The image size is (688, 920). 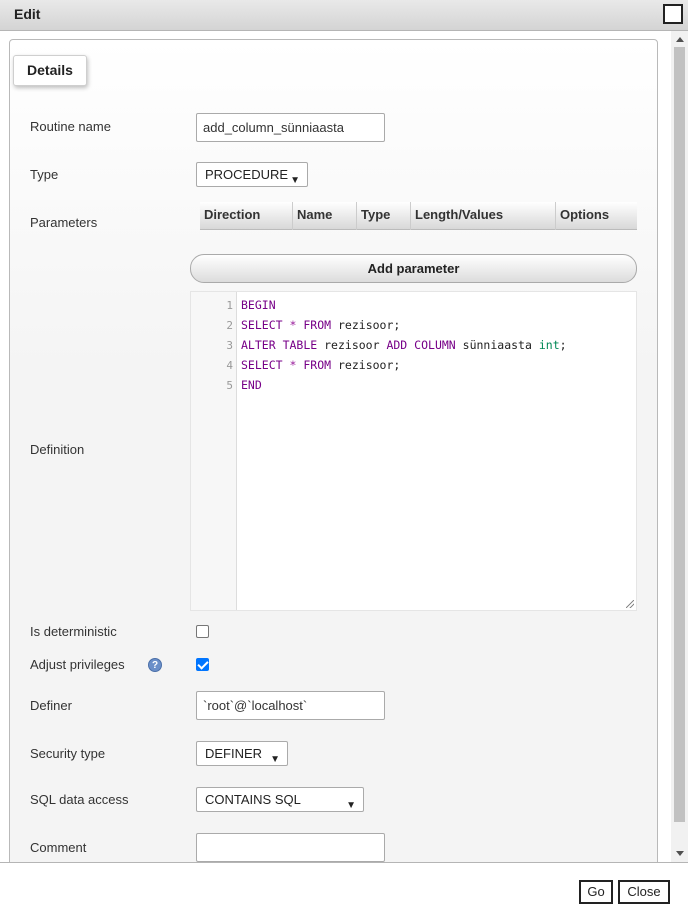 I want to click on add-parameter-button: Add parameter, so click(x=413, y=268).